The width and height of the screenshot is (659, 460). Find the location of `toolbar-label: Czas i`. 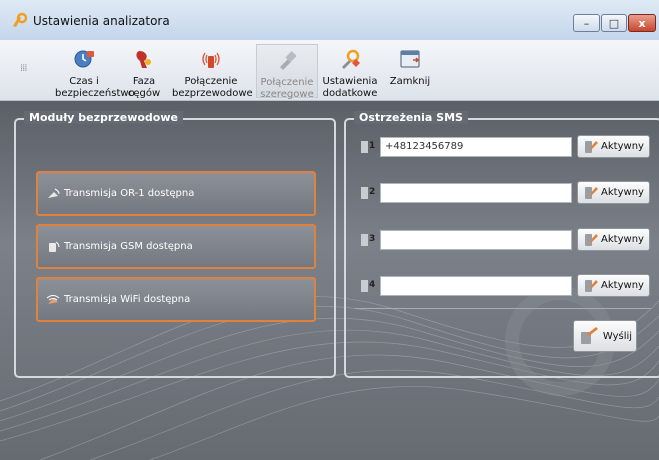

toolbar-label: Czas i is located at coordinates (84, 81).